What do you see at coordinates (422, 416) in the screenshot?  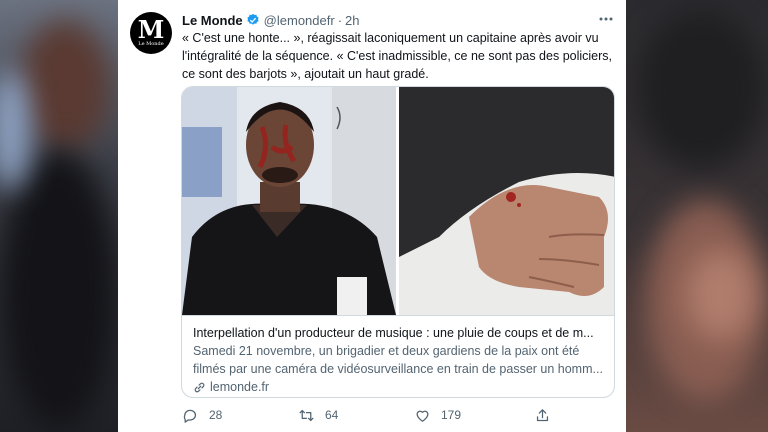 I see `like-icon` at bounding box center [422, 416].